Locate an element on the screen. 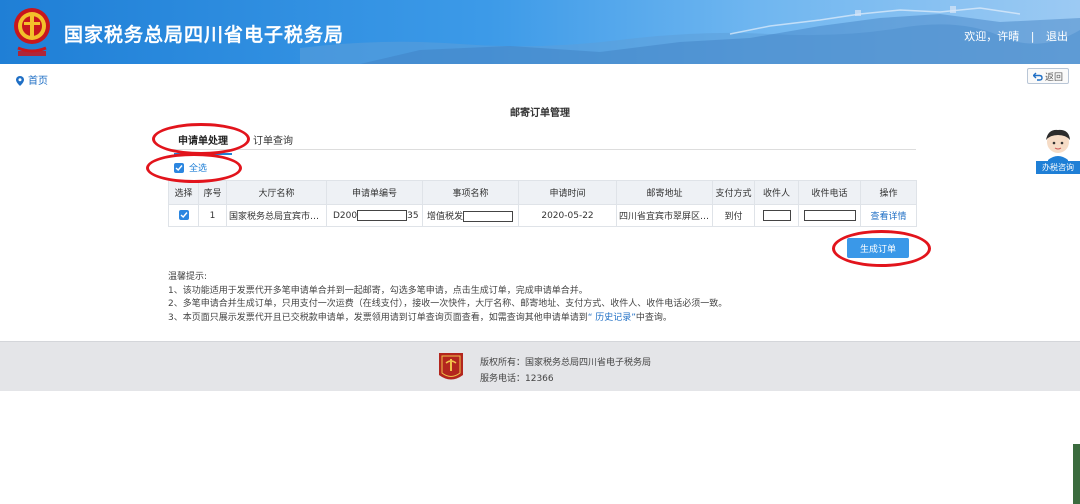  row-index: 1 is located at coordinates (212, 215).